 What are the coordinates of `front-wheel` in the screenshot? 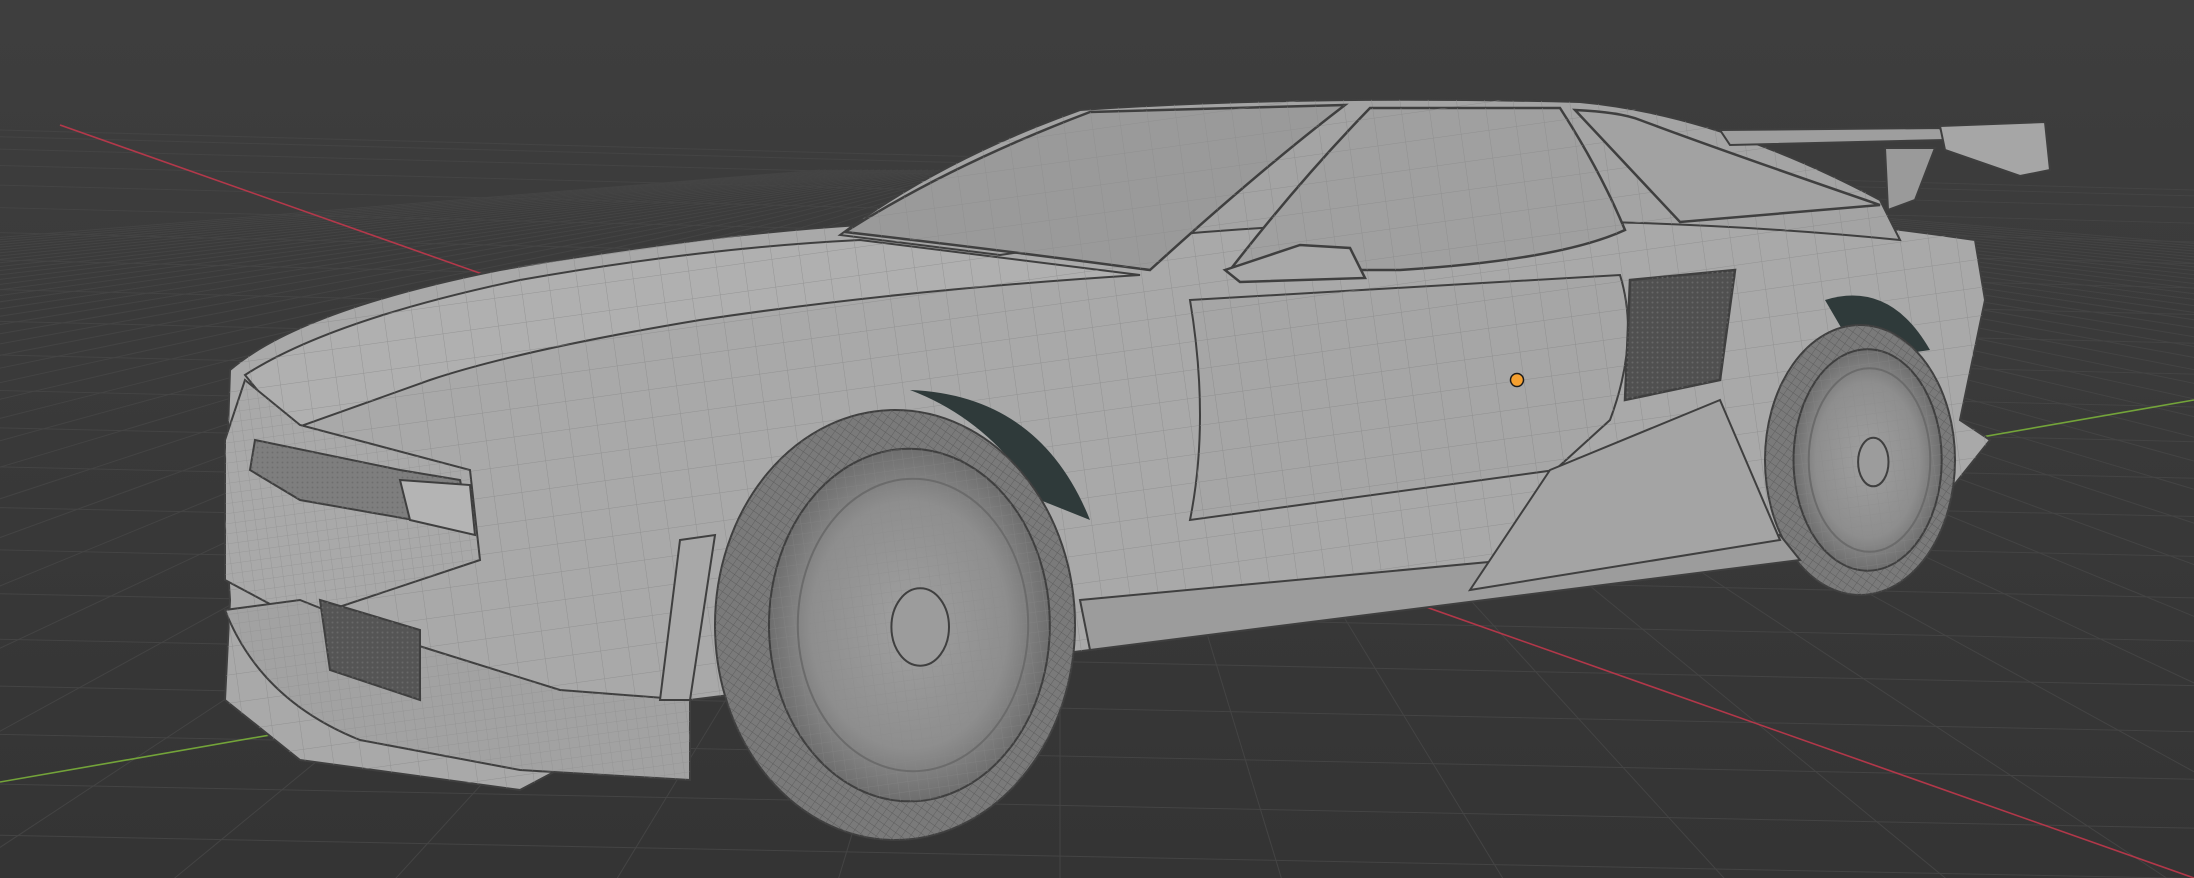 It's located at (895, 625).